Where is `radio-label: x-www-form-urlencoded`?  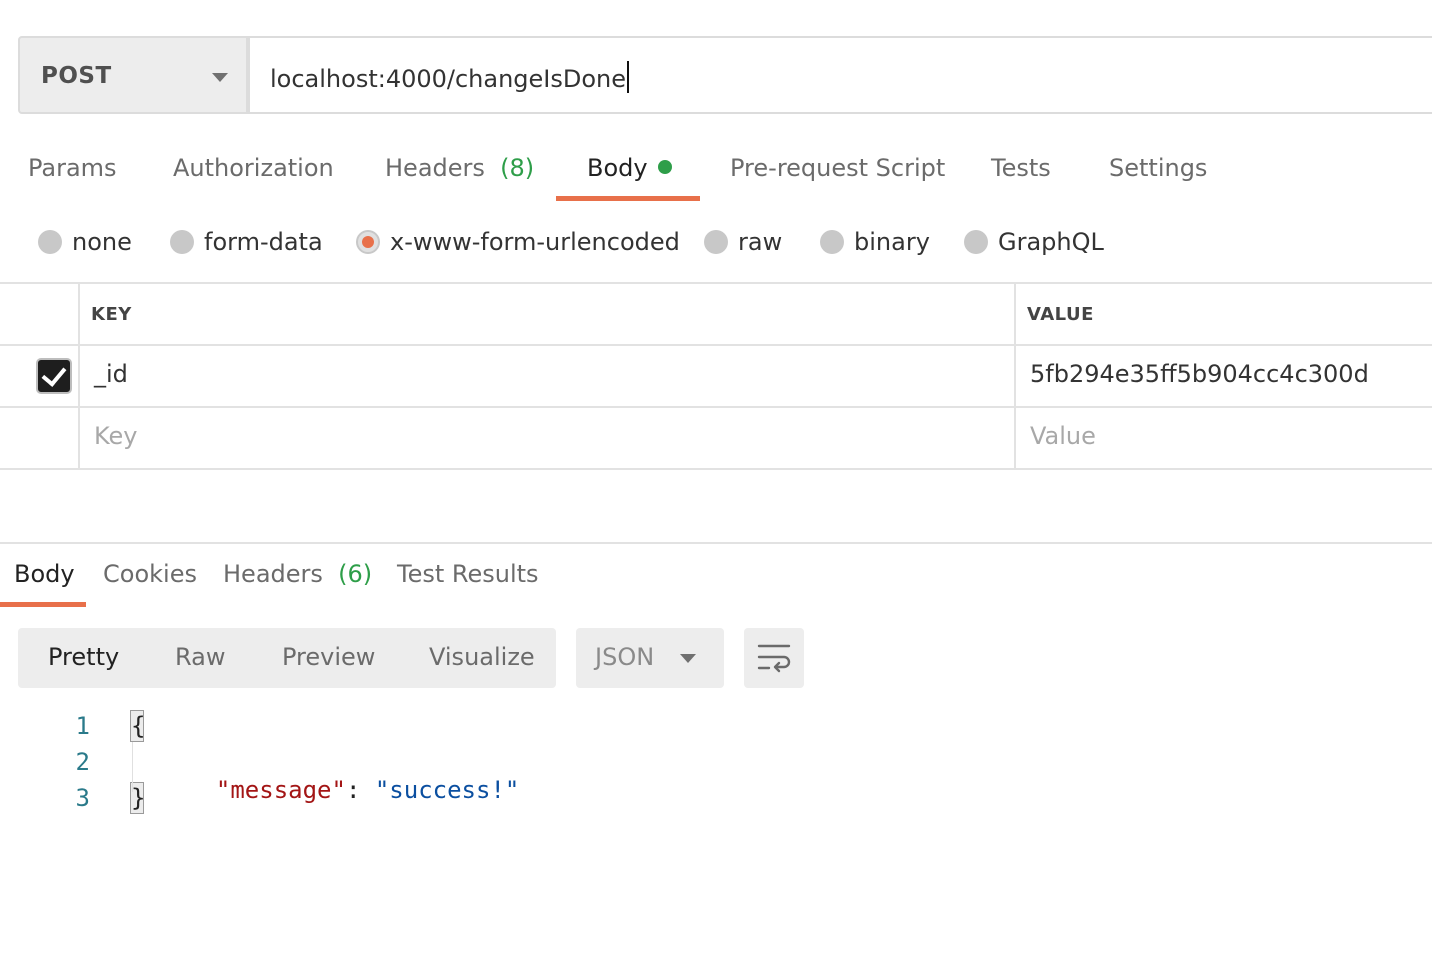
radio-label: x-www-form-urlencoded is located at coordinates (535, 242).